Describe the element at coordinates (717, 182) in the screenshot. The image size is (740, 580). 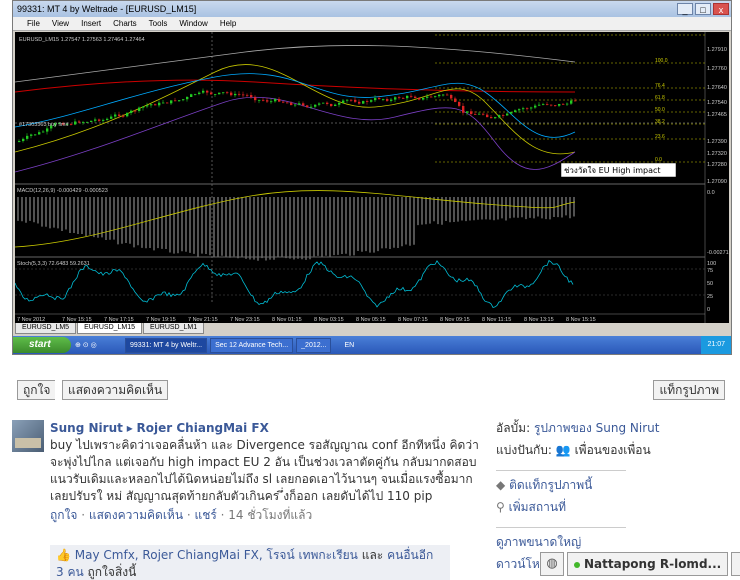
I see `price-label: 1.27090` at that location.